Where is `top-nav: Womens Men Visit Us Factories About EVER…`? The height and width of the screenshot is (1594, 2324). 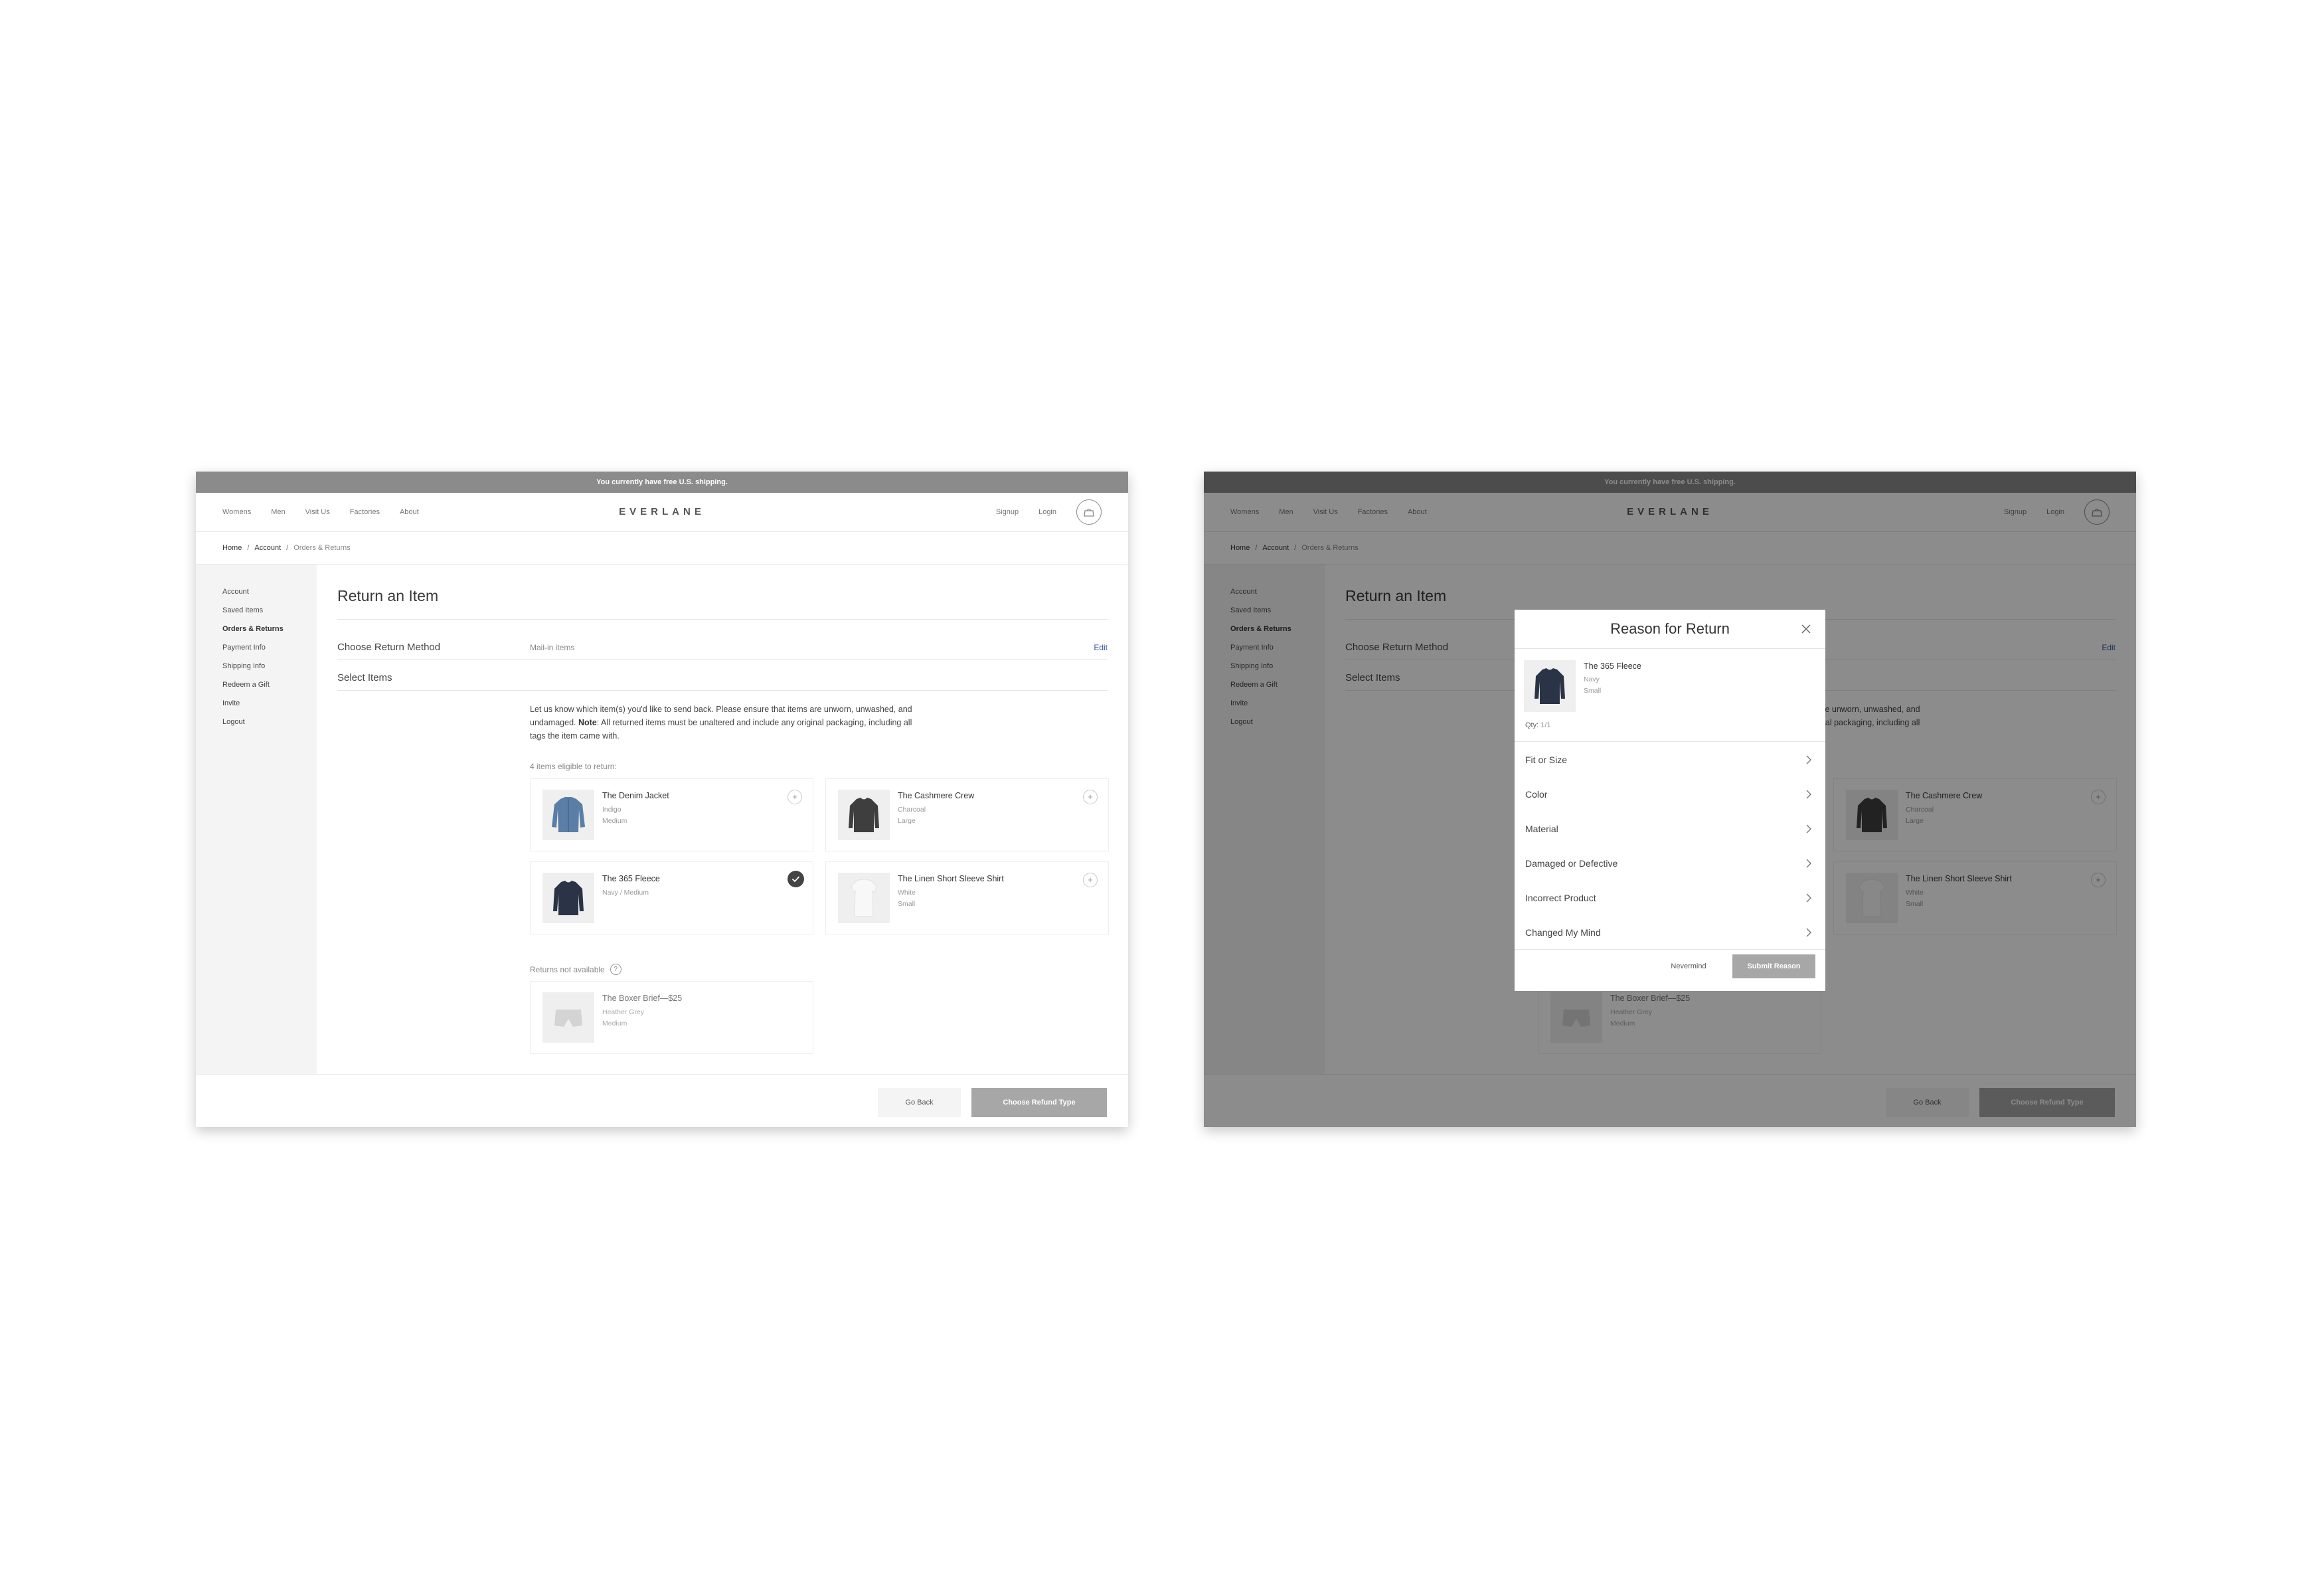 top-nav: Womens Men Visit Us Factories About EVER… is located at coordinates (662, 512).